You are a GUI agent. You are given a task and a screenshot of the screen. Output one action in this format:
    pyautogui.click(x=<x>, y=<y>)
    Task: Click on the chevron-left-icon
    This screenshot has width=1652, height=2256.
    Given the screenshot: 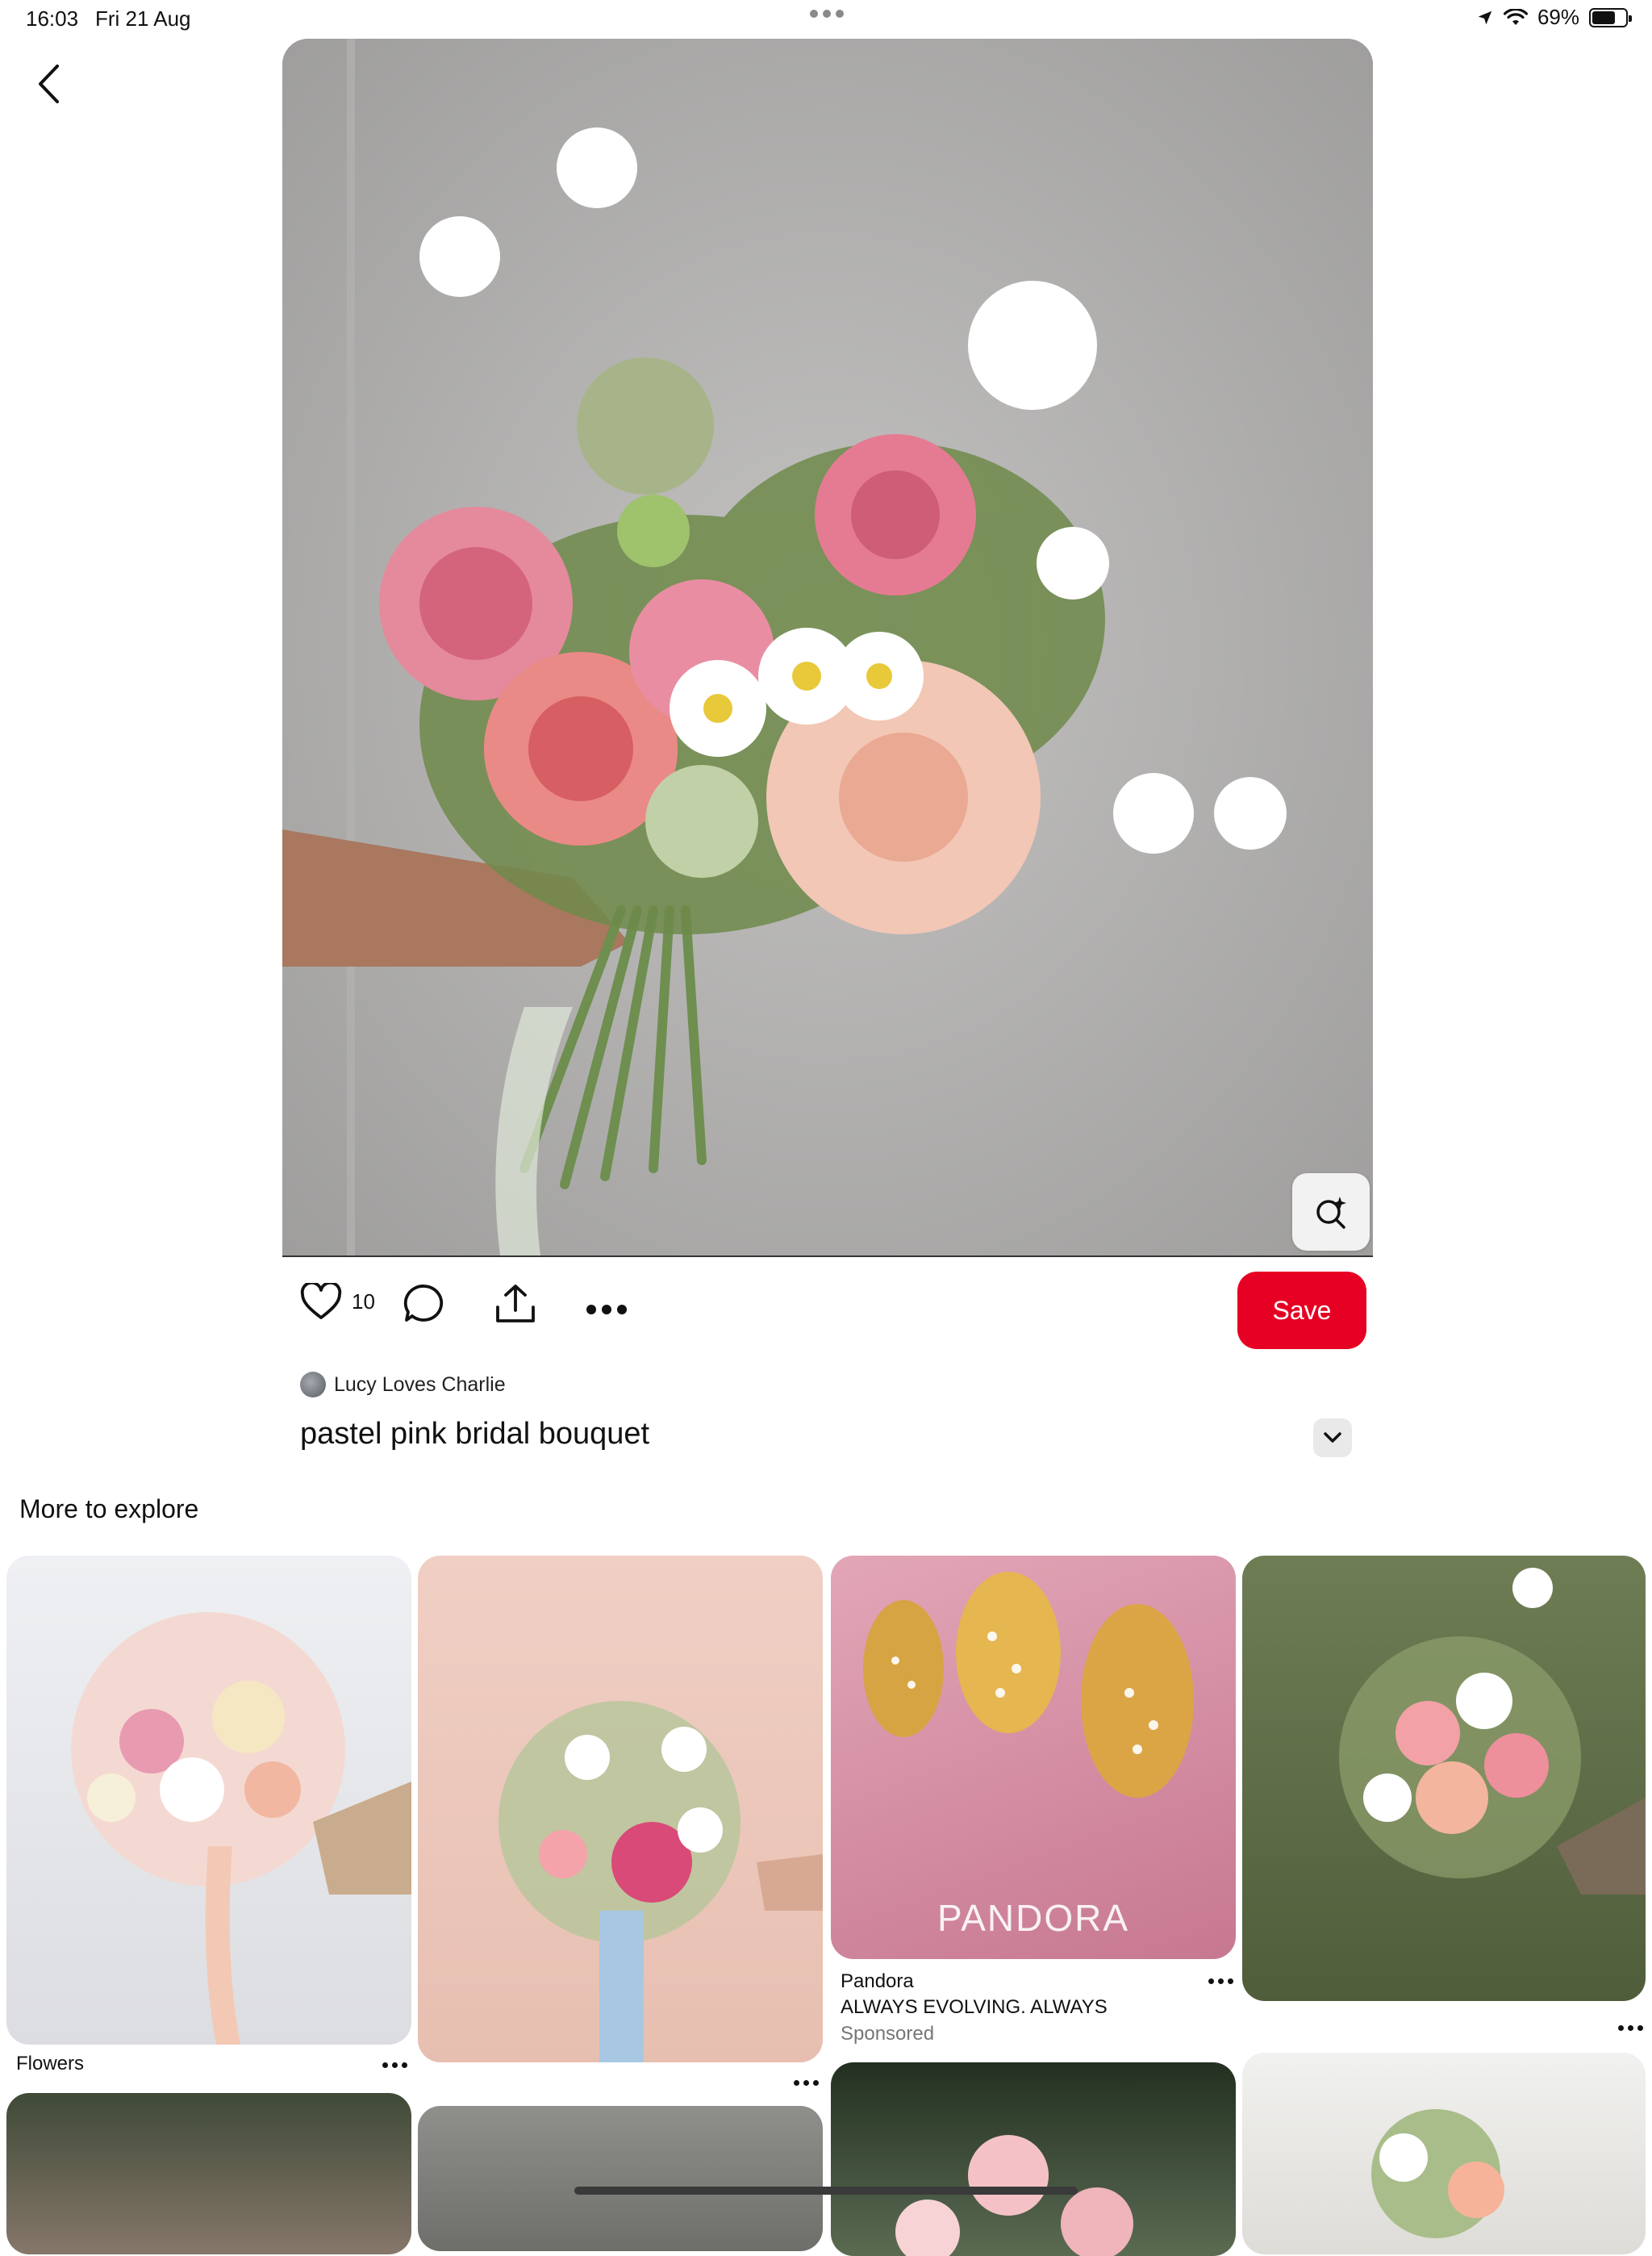 What is the action you would take?
    pyautogui.click(x=49, y=84)
    